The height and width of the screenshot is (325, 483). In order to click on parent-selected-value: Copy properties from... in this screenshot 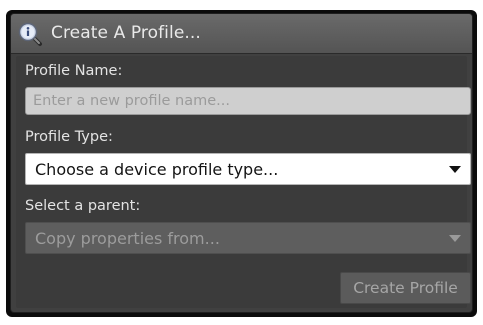, I will do `click(127, 238)`.